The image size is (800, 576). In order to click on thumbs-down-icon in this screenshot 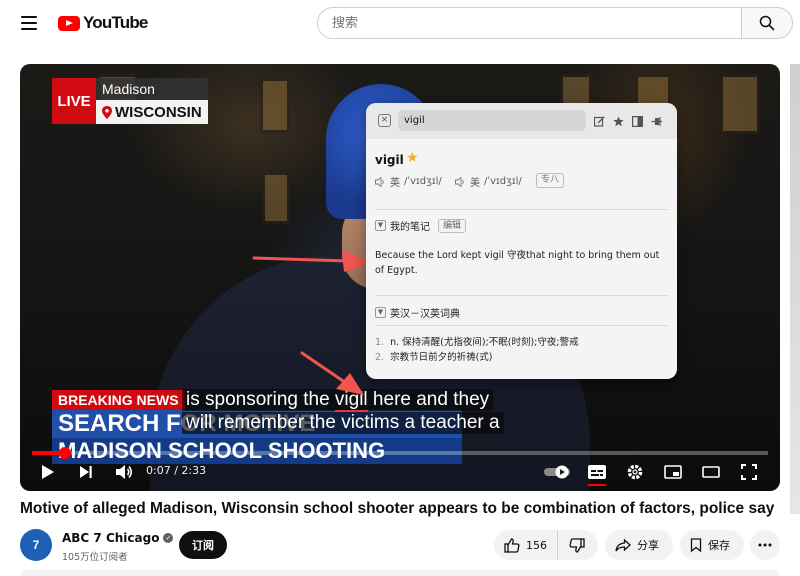, I will do `click(577, 545)`.